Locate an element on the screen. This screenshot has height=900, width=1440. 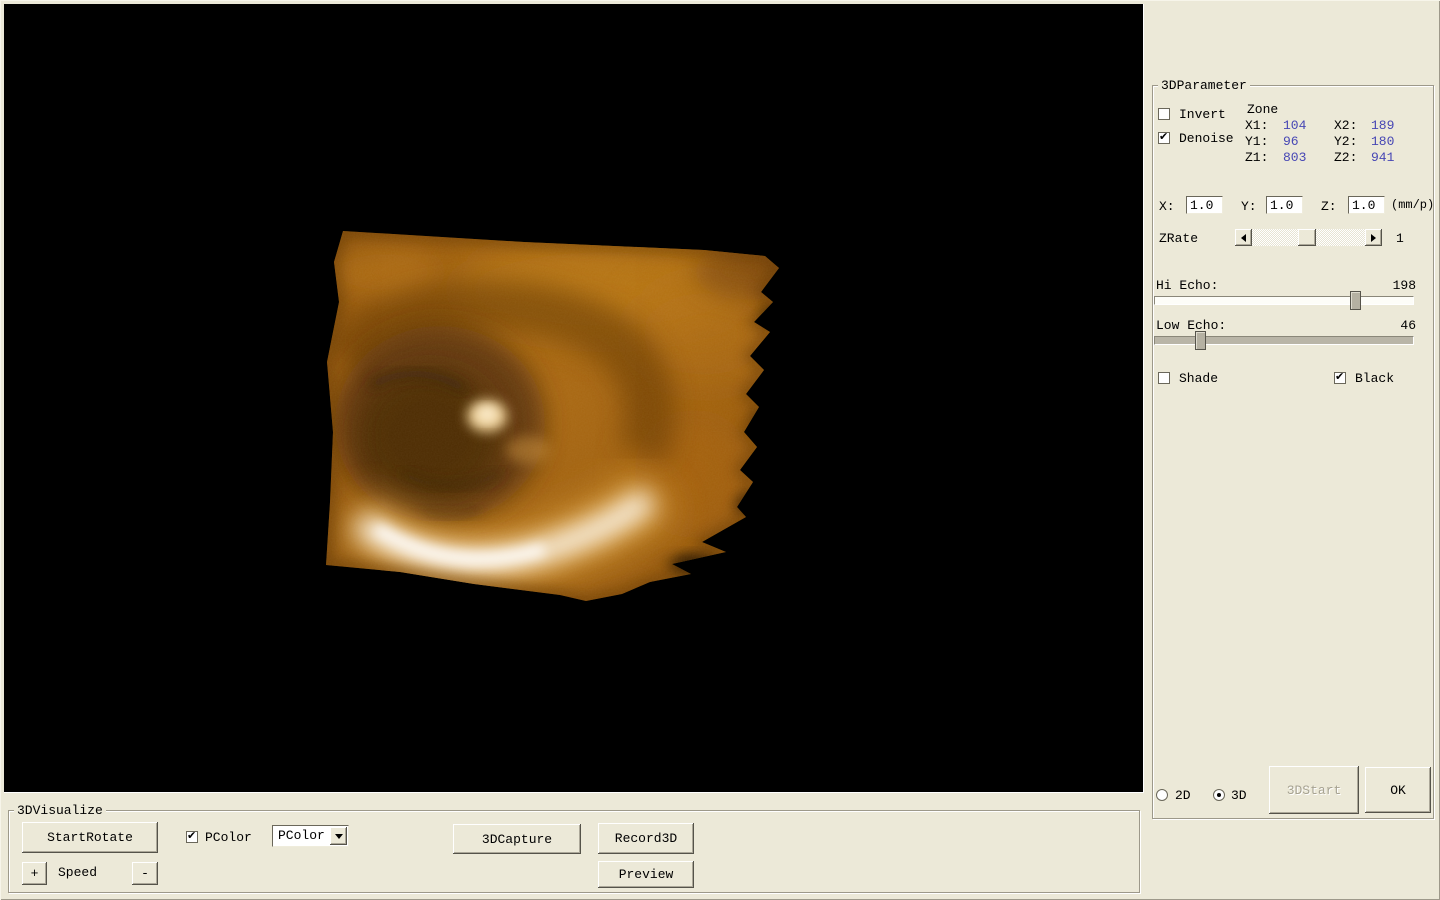
y-scale-label: Y: is located at coordinates (1249, 206).